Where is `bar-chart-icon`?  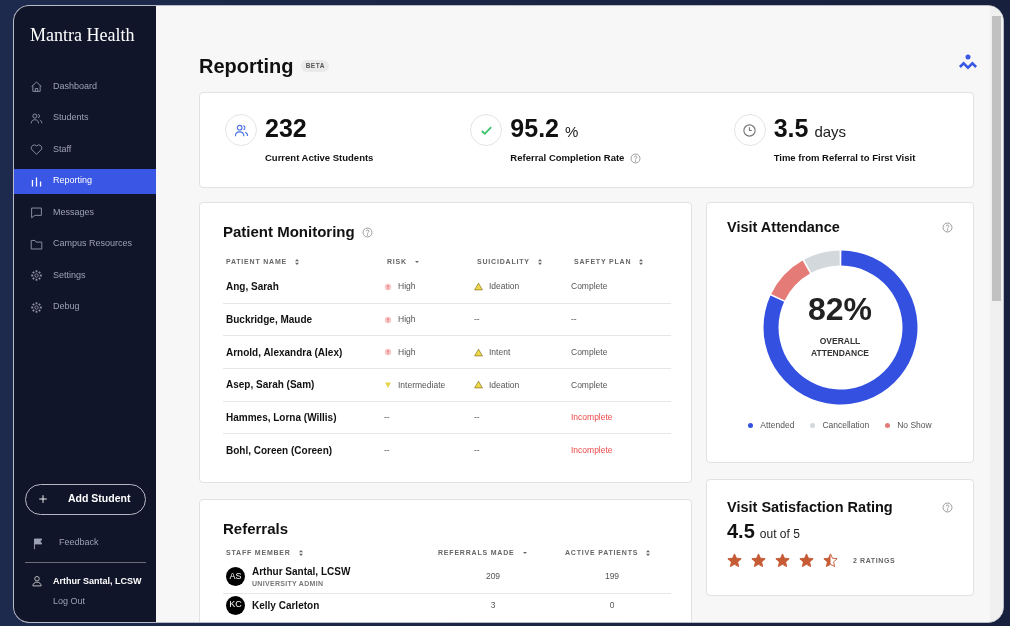 bar-chart-icon is located at coordinates (36, 181).